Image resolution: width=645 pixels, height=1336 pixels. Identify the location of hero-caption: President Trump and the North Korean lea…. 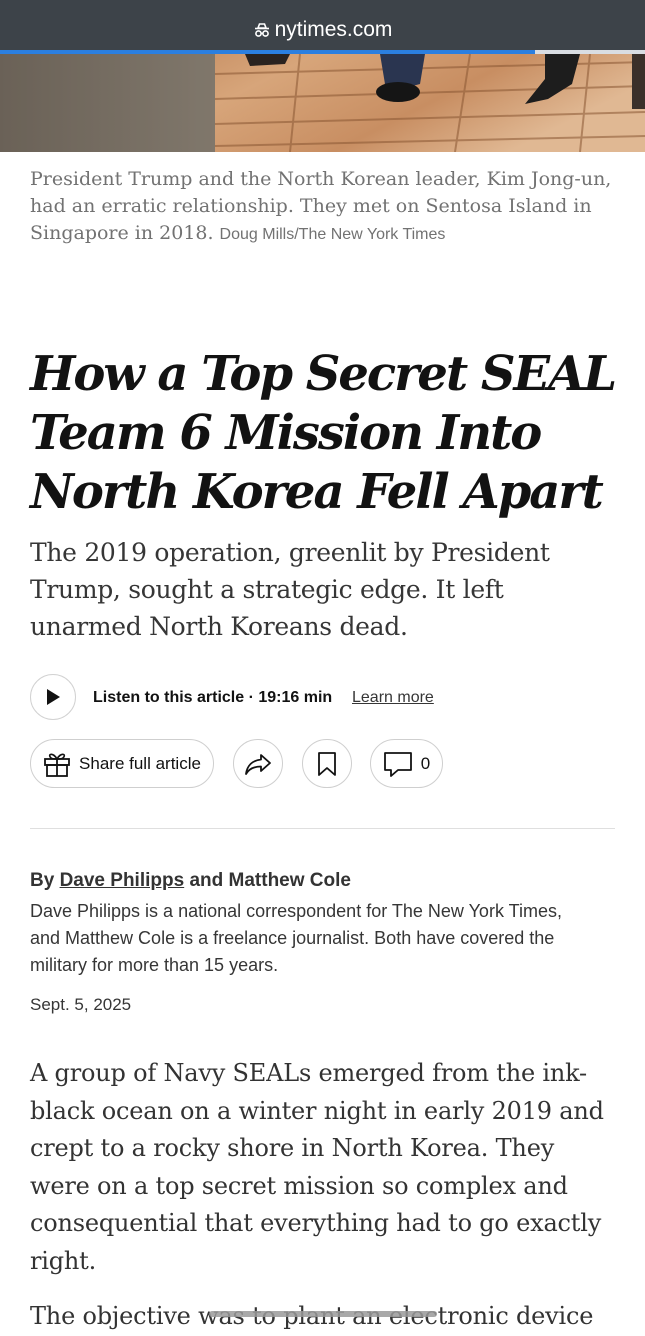
(325, 207).